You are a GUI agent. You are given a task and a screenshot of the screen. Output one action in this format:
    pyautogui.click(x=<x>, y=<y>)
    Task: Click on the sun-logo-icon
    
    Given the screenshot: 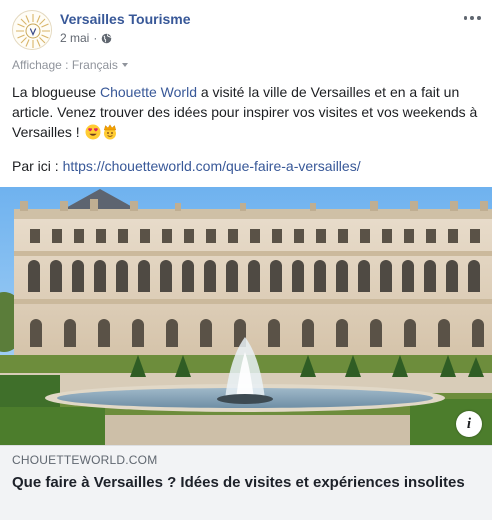 What is the action you would take?
    pyautogui.click(x=32, y=30)
    